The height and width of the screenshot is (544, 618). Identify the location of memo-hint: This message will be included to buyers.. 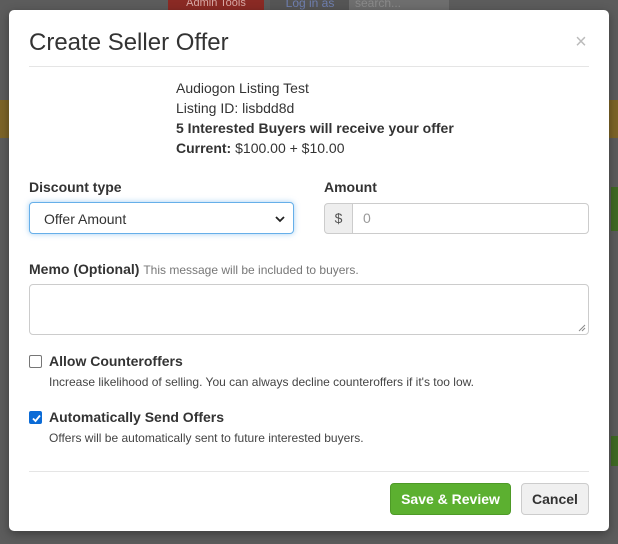
(251, 270).